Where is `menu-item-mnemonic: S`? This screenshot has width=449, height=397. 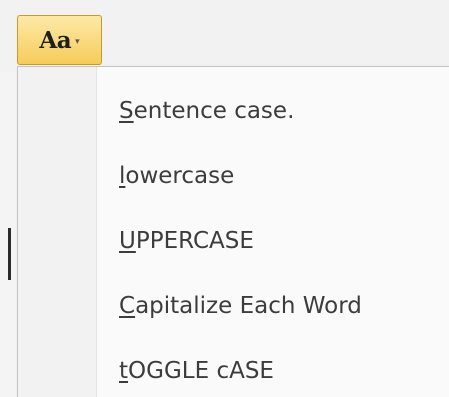 menu-item-mnemonic: S is located at coordinates (126, 111).